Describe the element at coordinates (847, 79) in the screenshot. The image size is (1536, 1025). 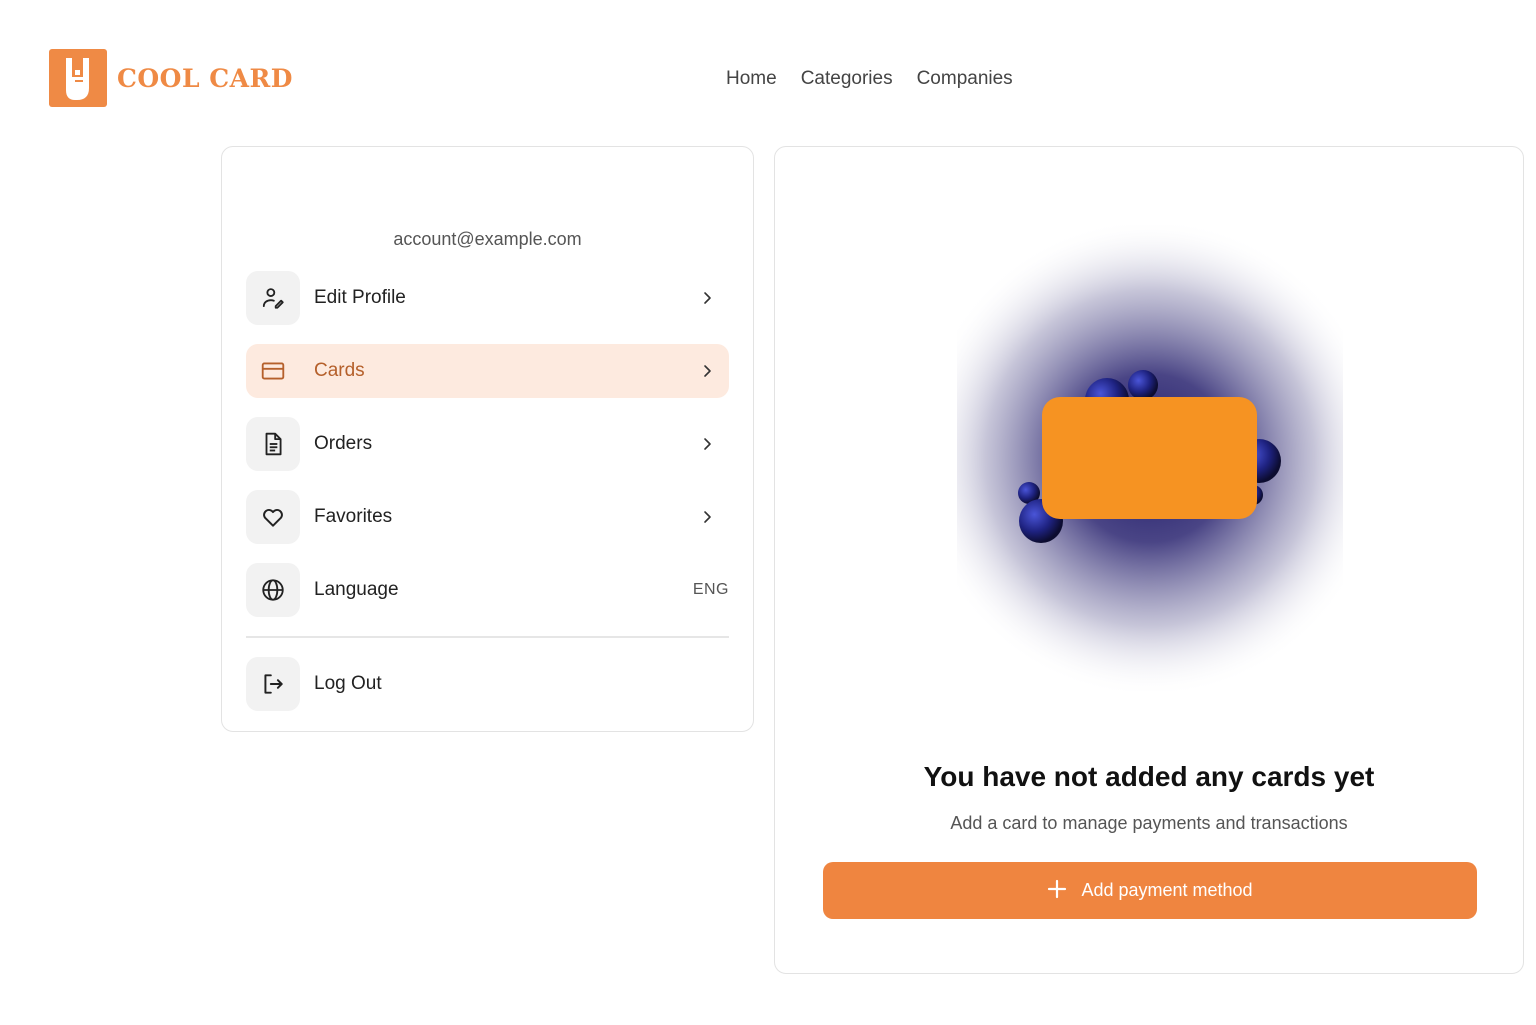
I see `nav-categories: Categories` at that location.